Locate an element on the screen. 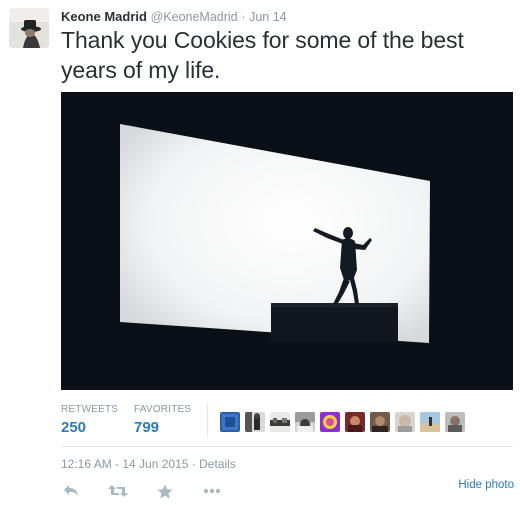 The image size is (520, 505). tweet-stats: RETWEETS 250 FAVORITES 799 is located at coordinates (287, 424).